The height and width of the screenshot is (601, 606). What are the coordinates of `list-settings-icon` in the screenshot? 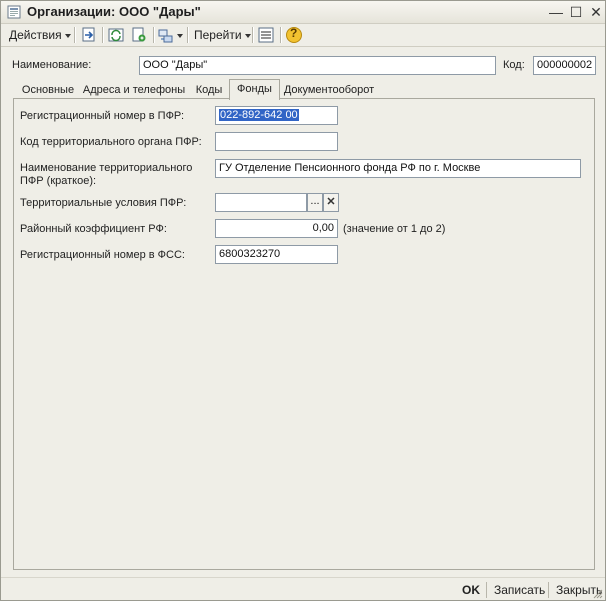 It's located at (266, 35).